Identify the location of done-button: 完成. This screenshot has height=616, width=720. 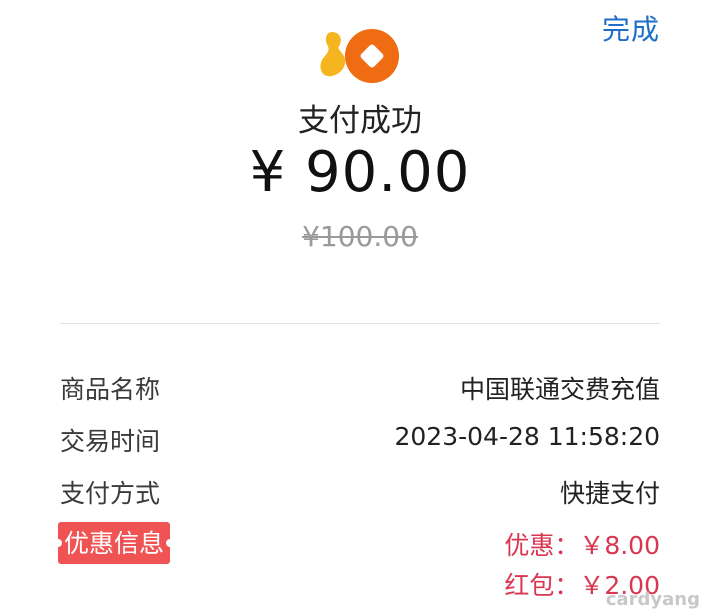
(631, 28).